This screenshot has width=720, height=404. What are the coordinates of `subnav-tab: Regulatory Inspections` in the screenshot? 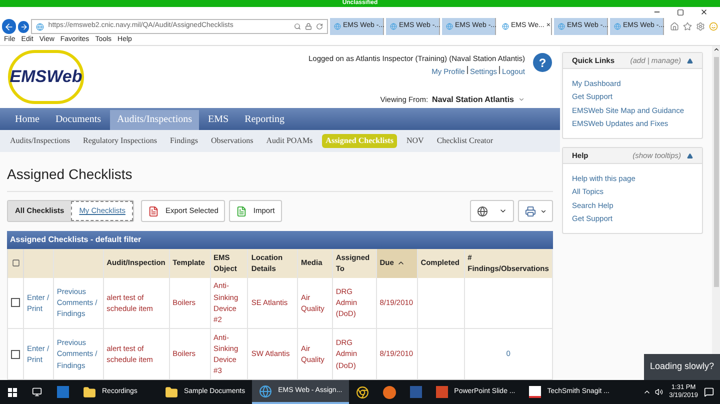 It's located at (120, 141).